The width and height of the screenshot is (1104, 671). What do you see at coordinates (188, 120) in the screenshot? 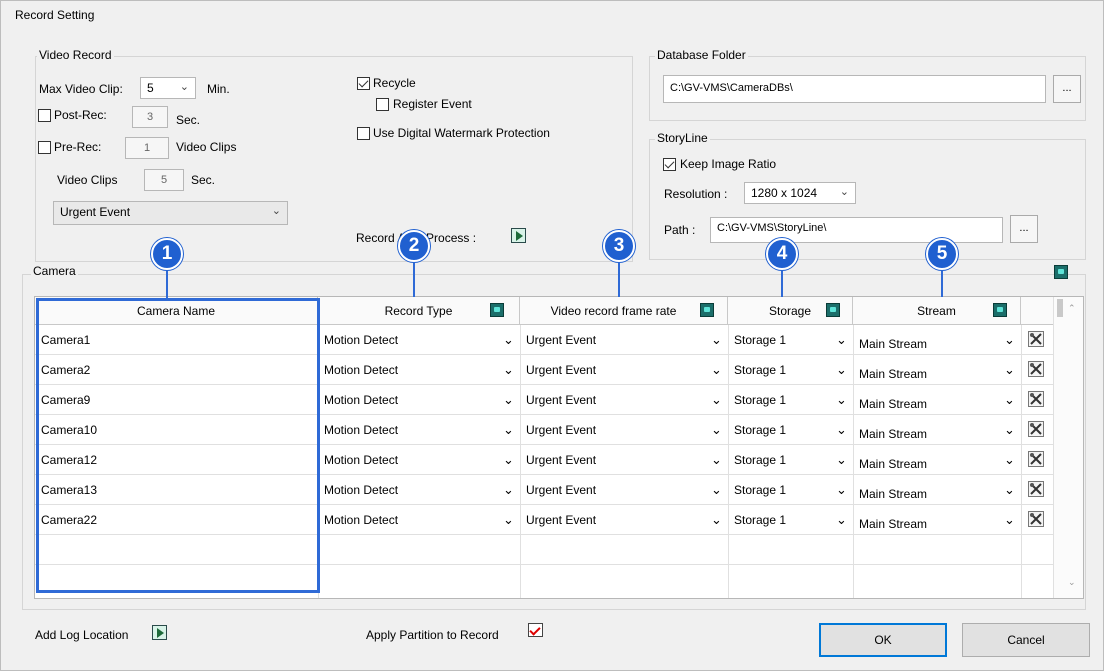
I see `post-rec-unit: Sec.` at bounding box center [188, 120].